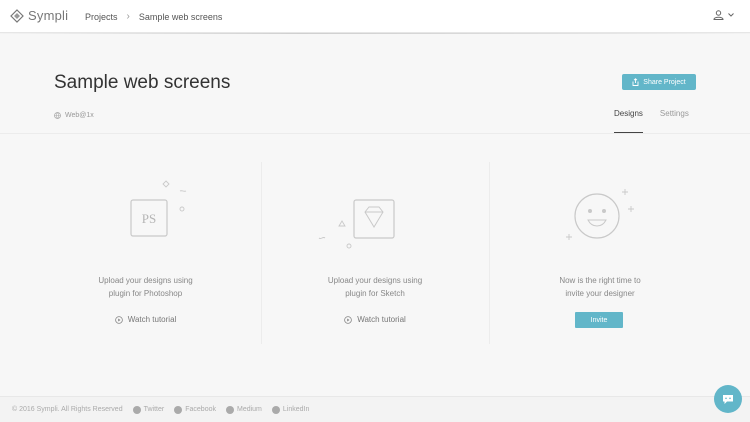 The height and width of the screenshot is (422, 750). What do you see at coordinates (600, 280) in the screenshot?
I see `invite-caption-line1: Now is the right time to` at bounding box center [600, 280].